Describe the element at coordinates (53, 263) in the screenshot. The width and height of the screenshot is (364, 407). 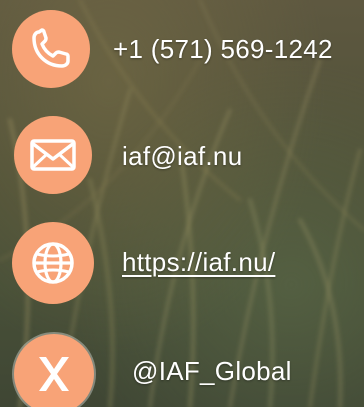
I see `globe-icon` at that location.